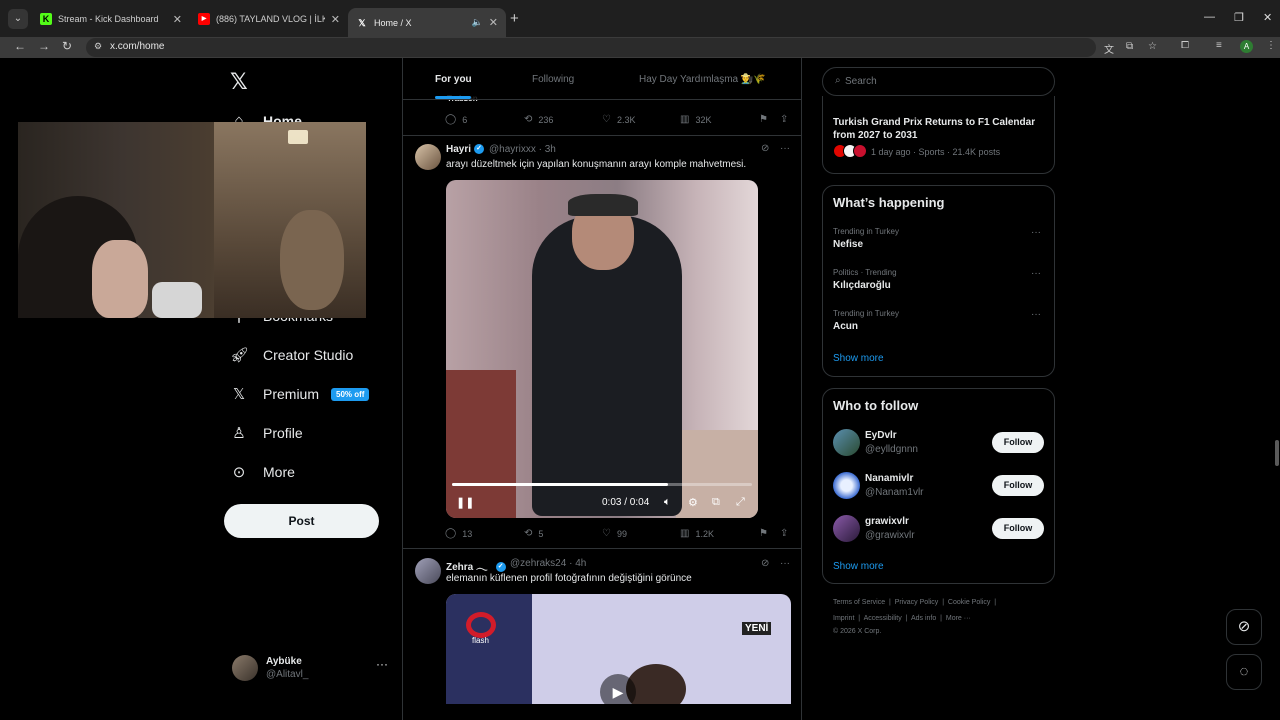 The width and height of the screenshot is (1280, 720). I want to click on footer-link: Accessibility, so click(883, 618).